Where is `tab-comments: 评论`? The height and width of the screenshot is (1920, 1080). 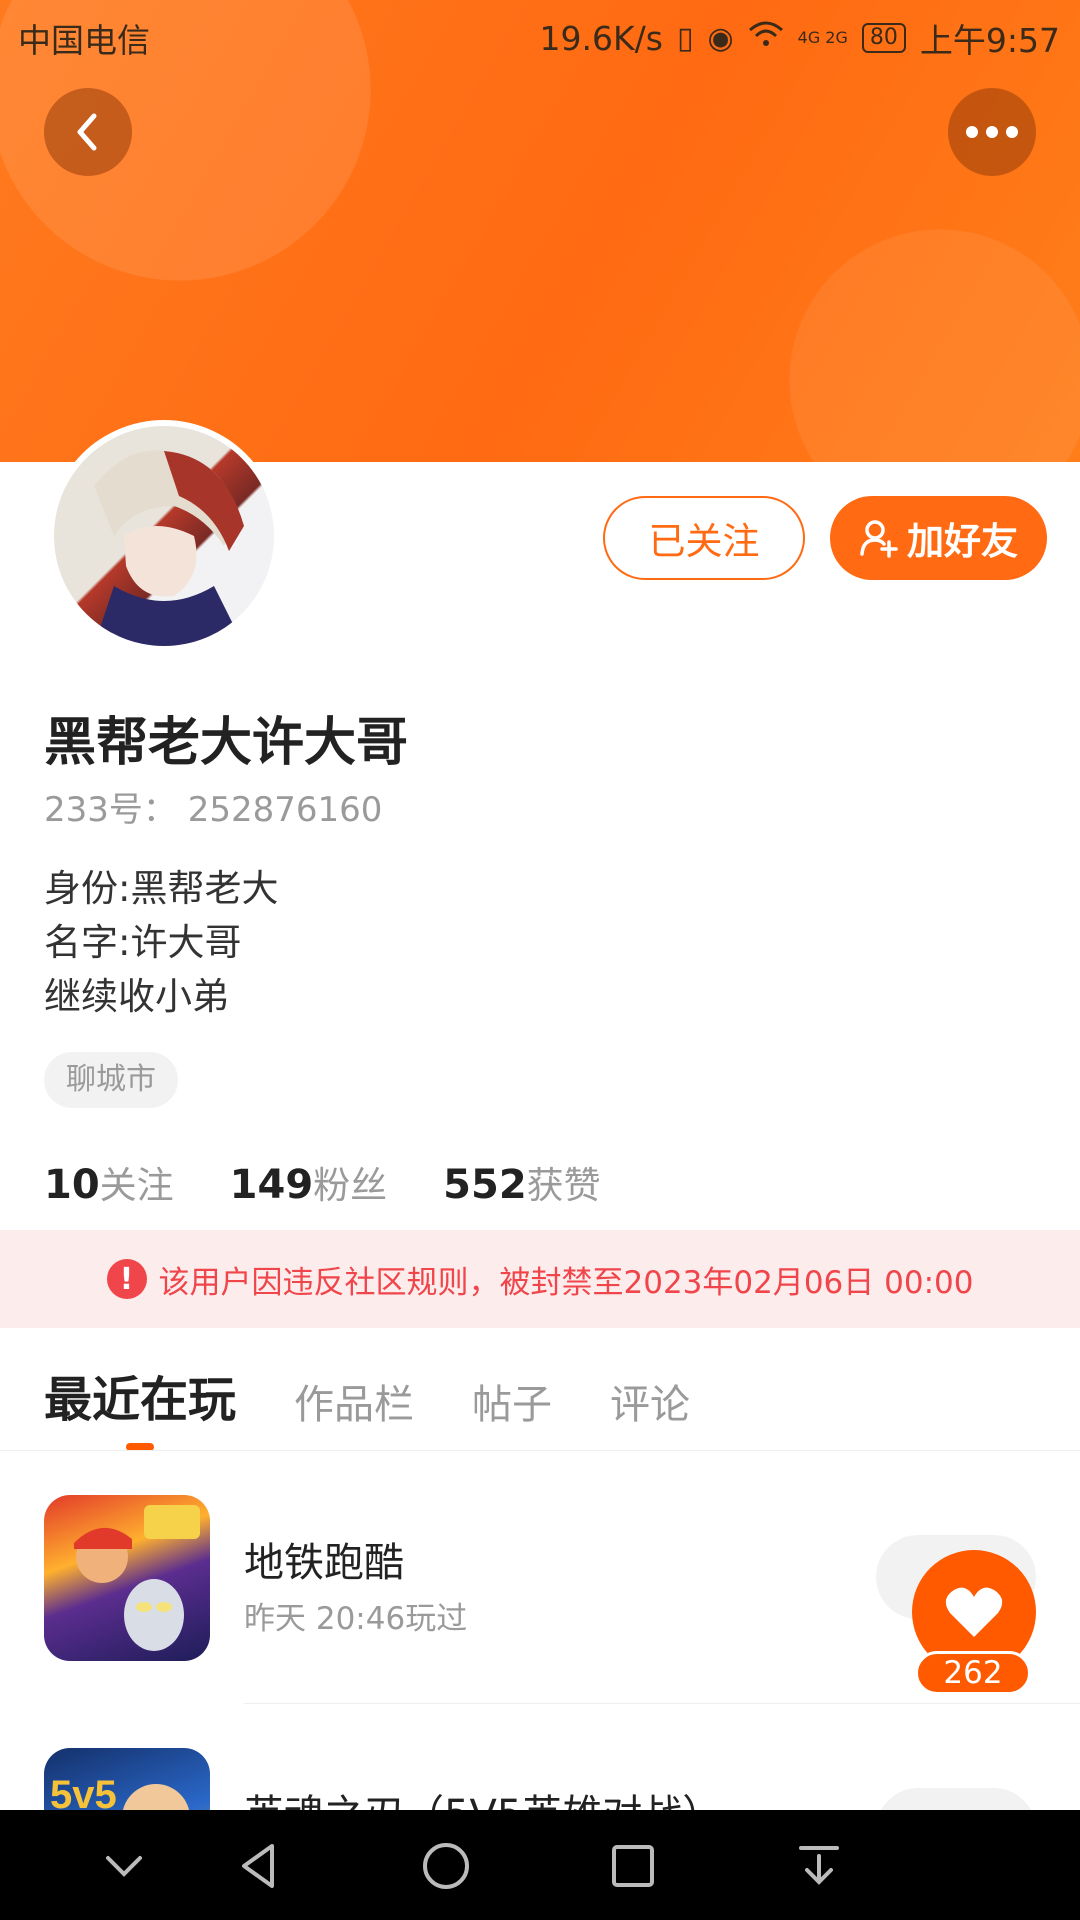 tab-comments: 评论 is located at coordinates (650, 1401).